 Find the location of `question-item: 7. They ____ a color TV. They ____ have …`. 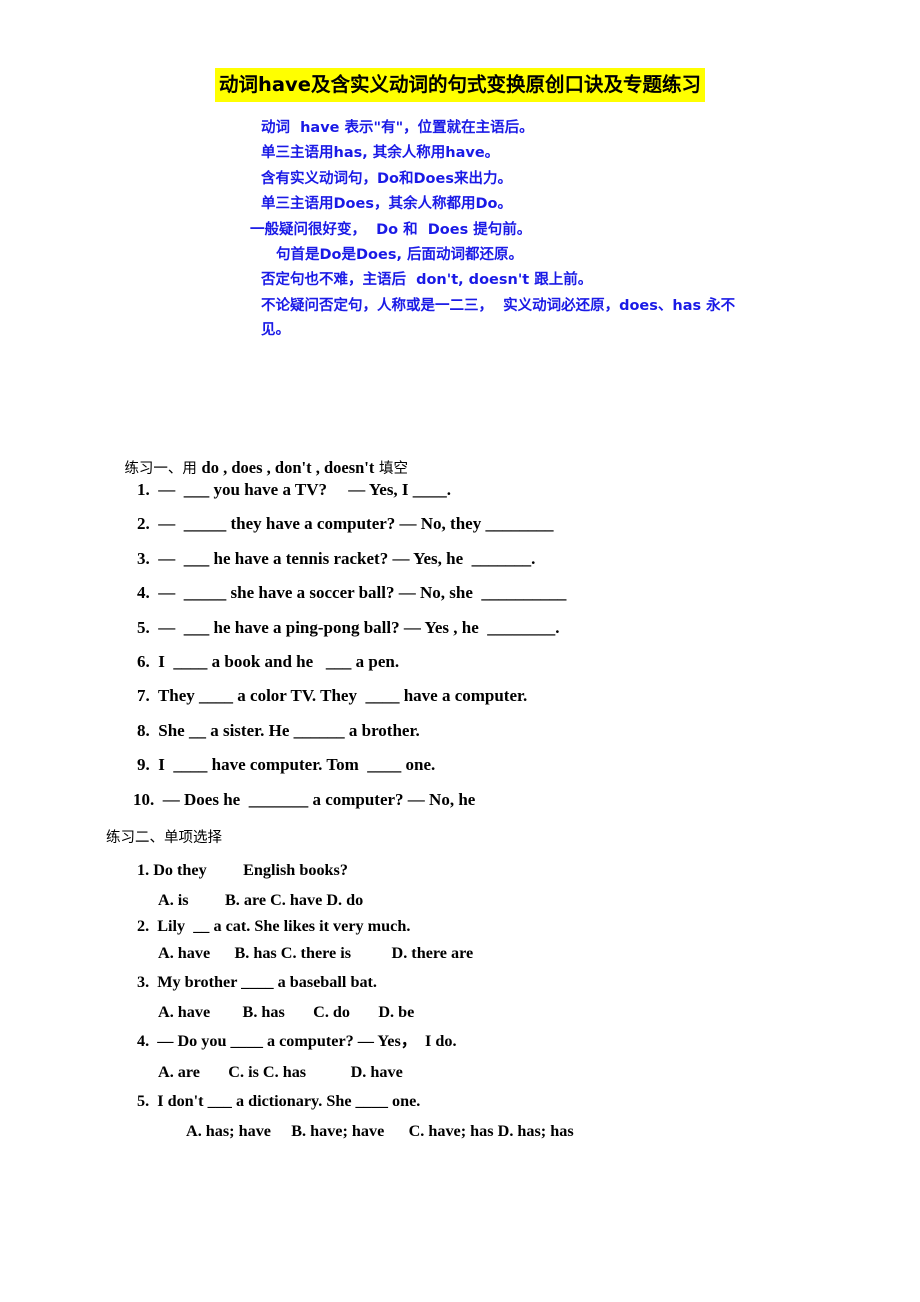

question-item: 7. They ____ a color TV. They ____ have … is located at coordinates (332, 696).